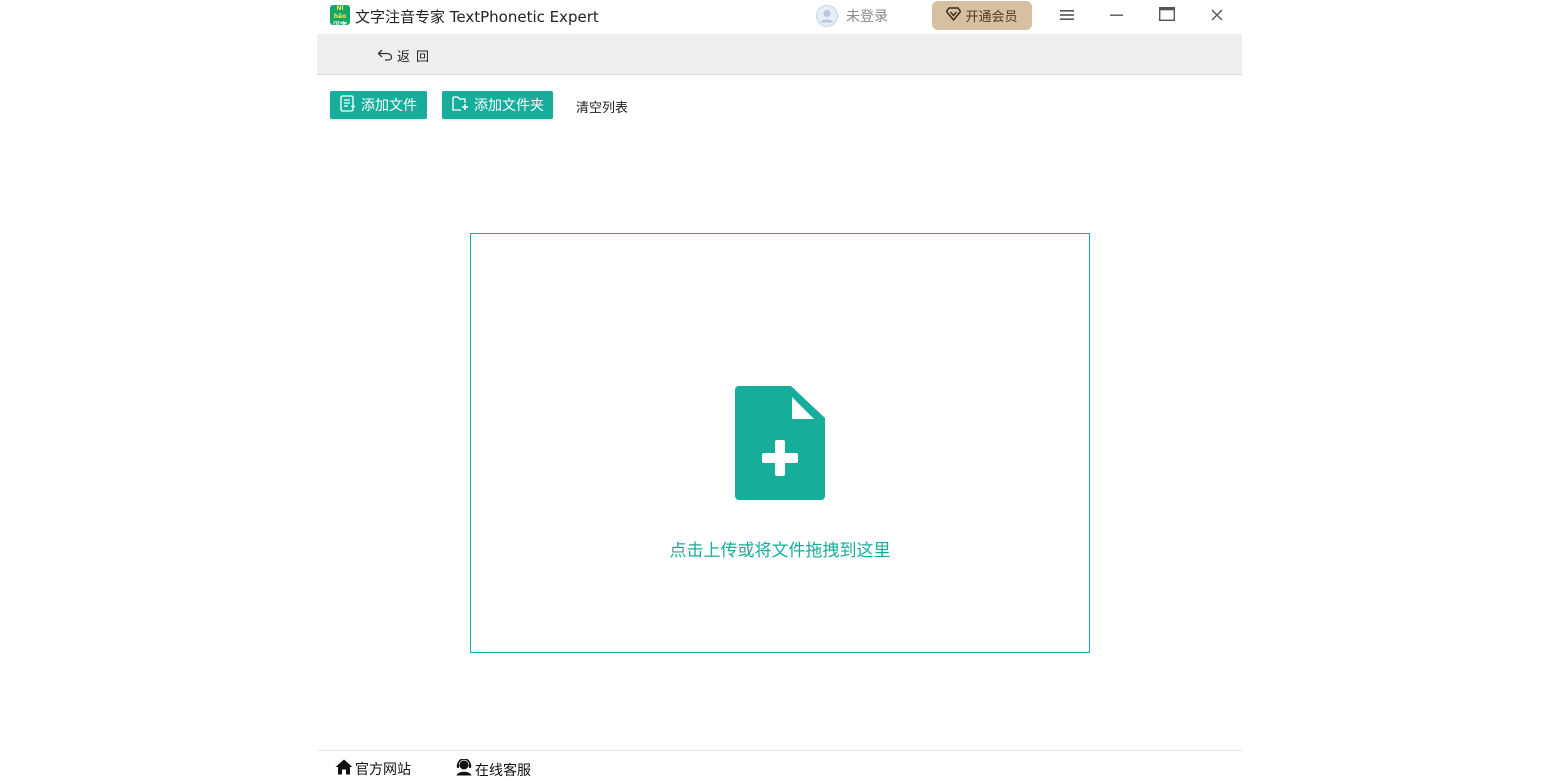 Image resolution: width=1560 pixels, height=781 pixels. I want to click on vip-label: 开通会员, so click(991, 17).